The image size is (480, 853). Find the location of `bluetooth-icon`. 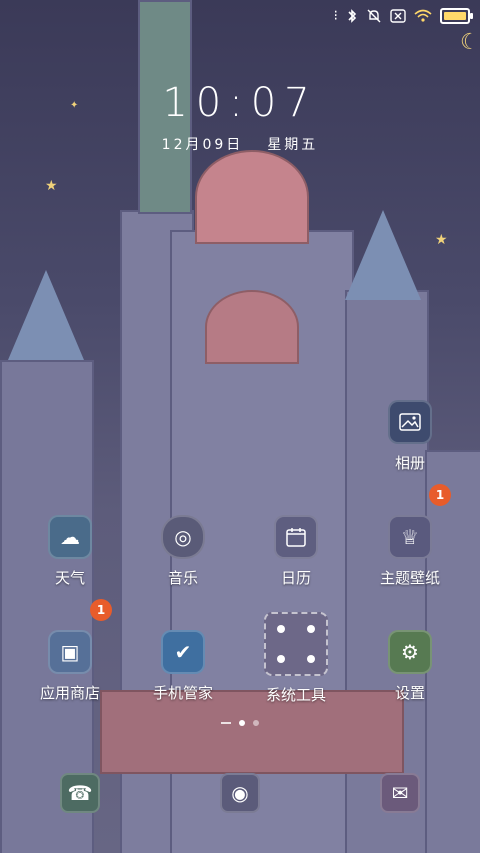

bluetooth-icon is located at coordinates (352, 16).